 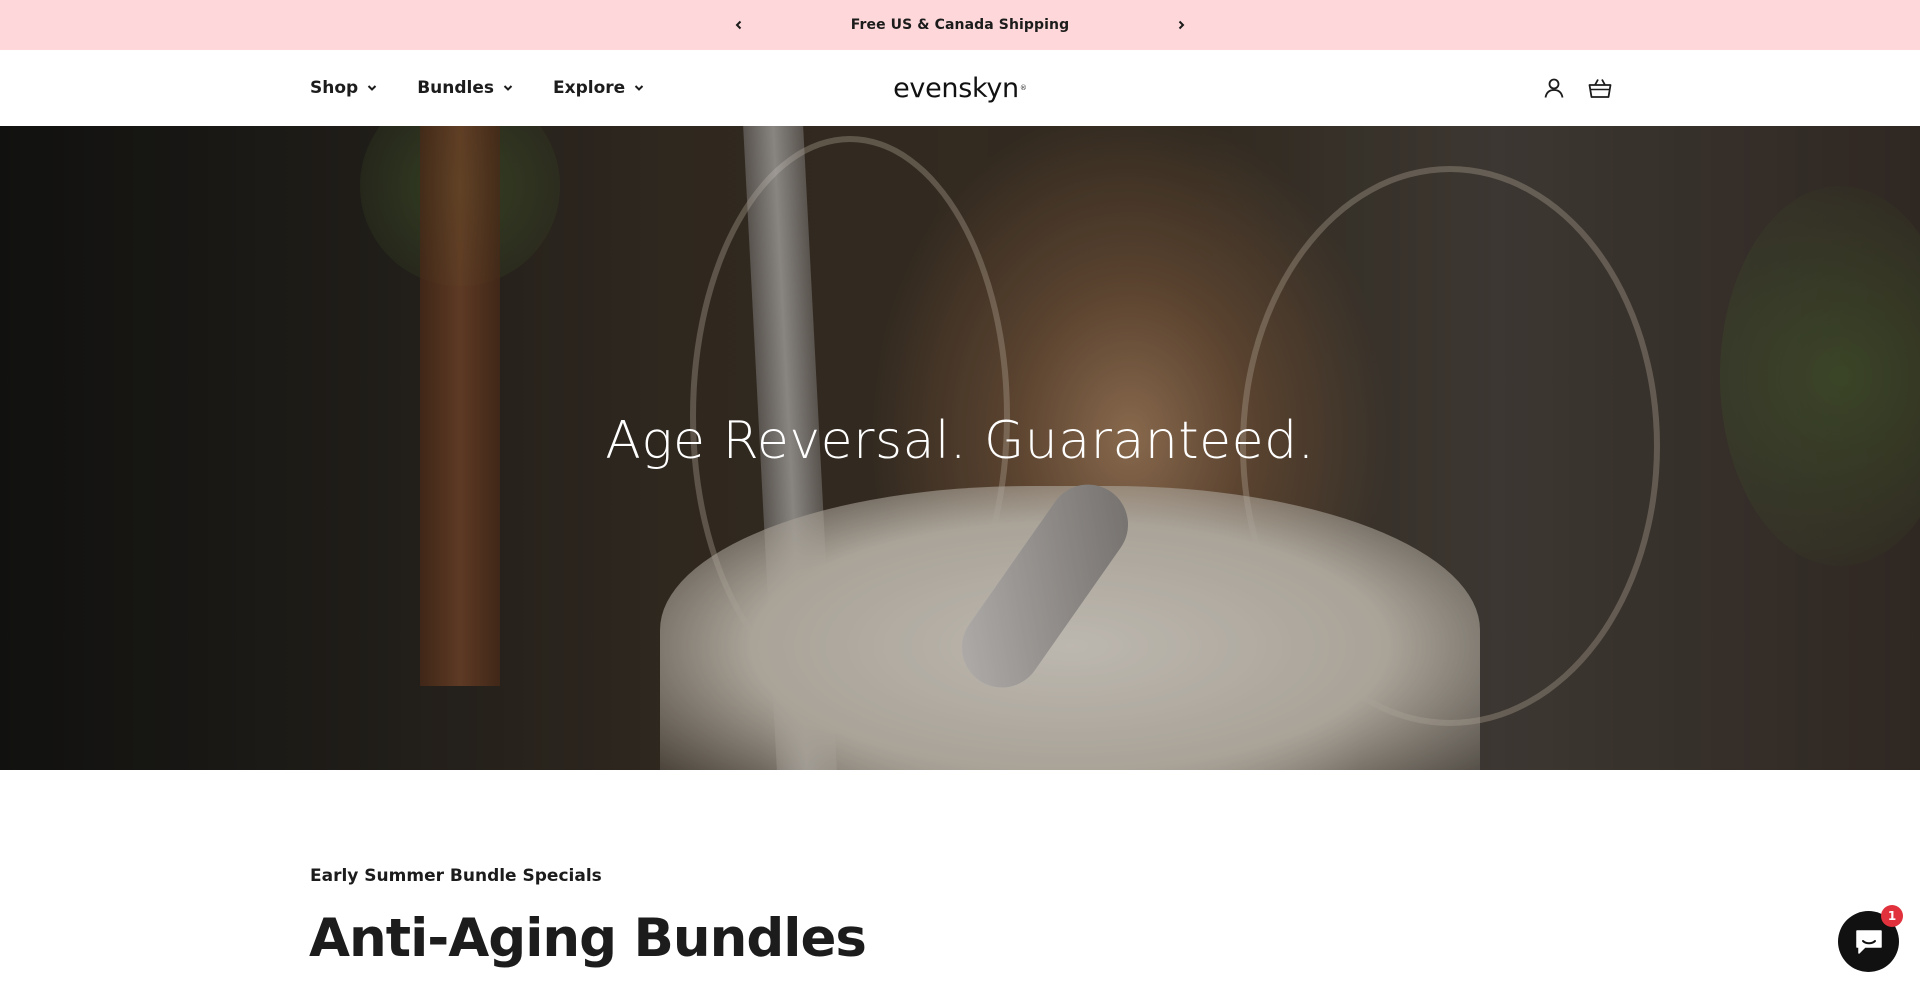 I want to click on site-header: Shop Bundles Explore evenskyn ®, so click(x=960, y=88).